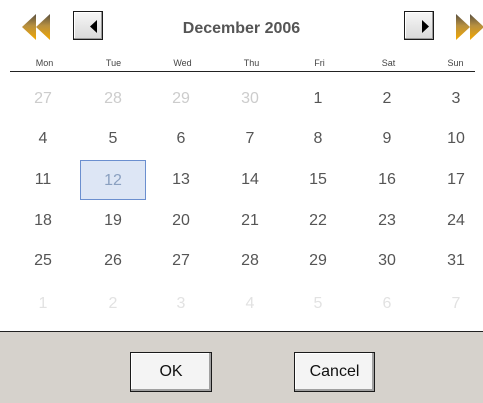 The height and width of the screenshot is (403, 483). What do you see at coordinates (251, 63) in the screenshot?
I see `weekday-label: Thu` at bounding box center [251, 63].